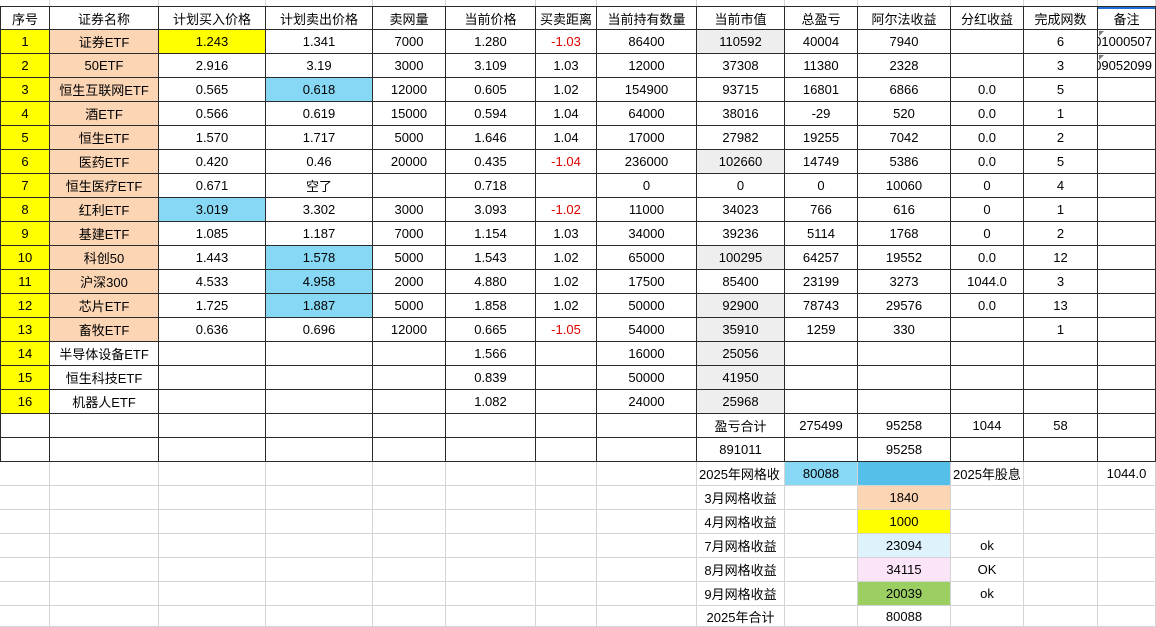 The height and width of the screenshot is (627, 1156). I want to click on market-value-cell: 35910, so click(741, 330).